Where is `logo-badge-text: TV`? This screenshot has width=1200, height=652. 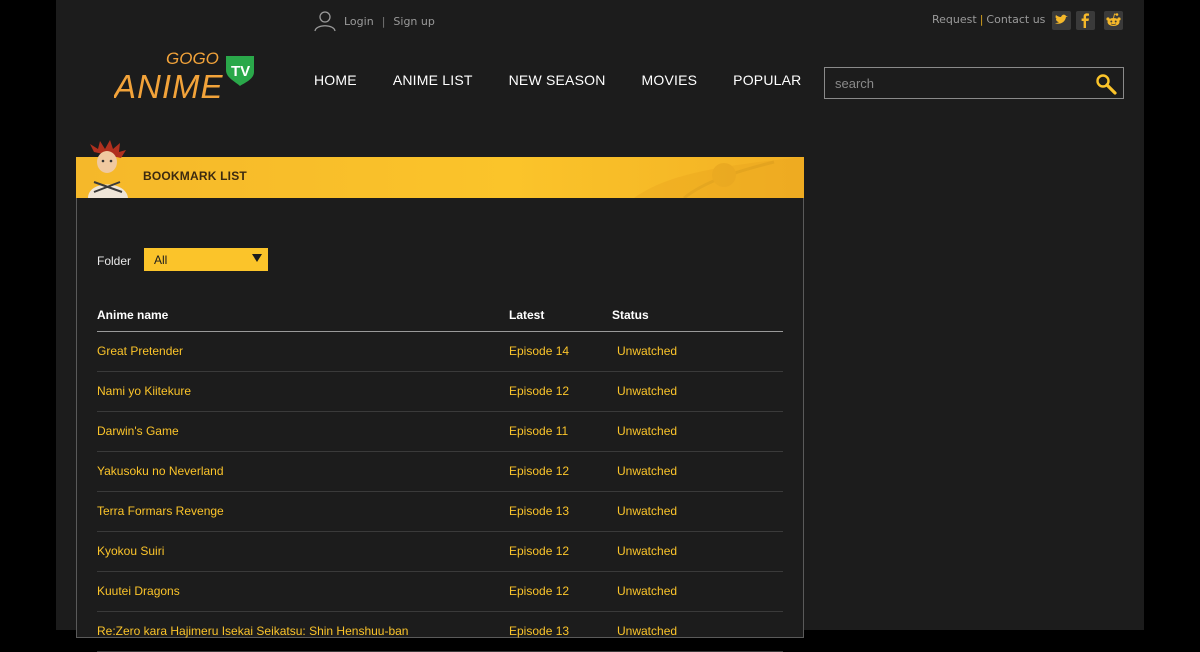
logo-badge-text: TV is located at coordinates (240, 71).